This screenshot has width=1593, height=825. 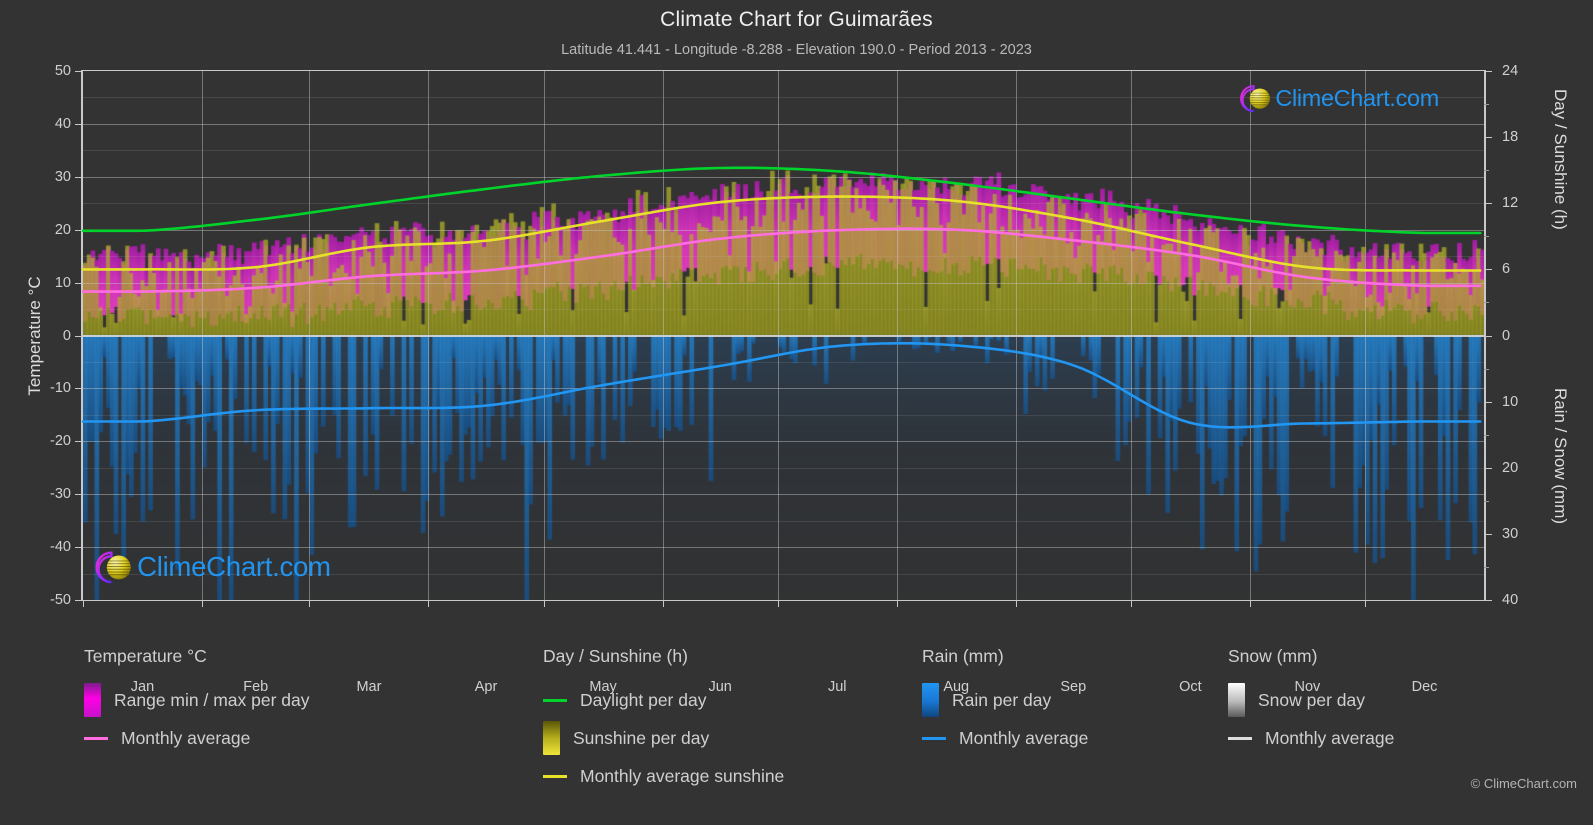 I want to click on legend-item: Range min / max per day, so click(x=197, y=700).